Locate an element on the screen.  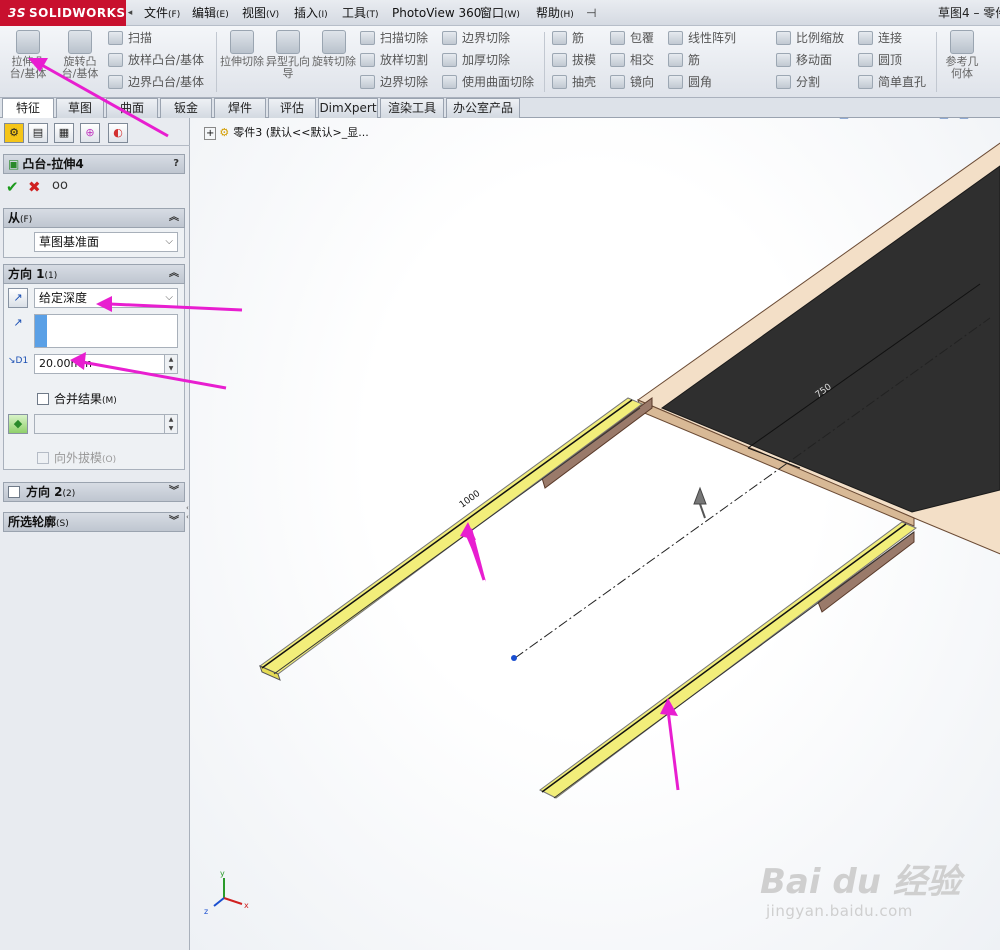
thicken-cut-button: 加厚切除 is located at coordinates (476, 60).